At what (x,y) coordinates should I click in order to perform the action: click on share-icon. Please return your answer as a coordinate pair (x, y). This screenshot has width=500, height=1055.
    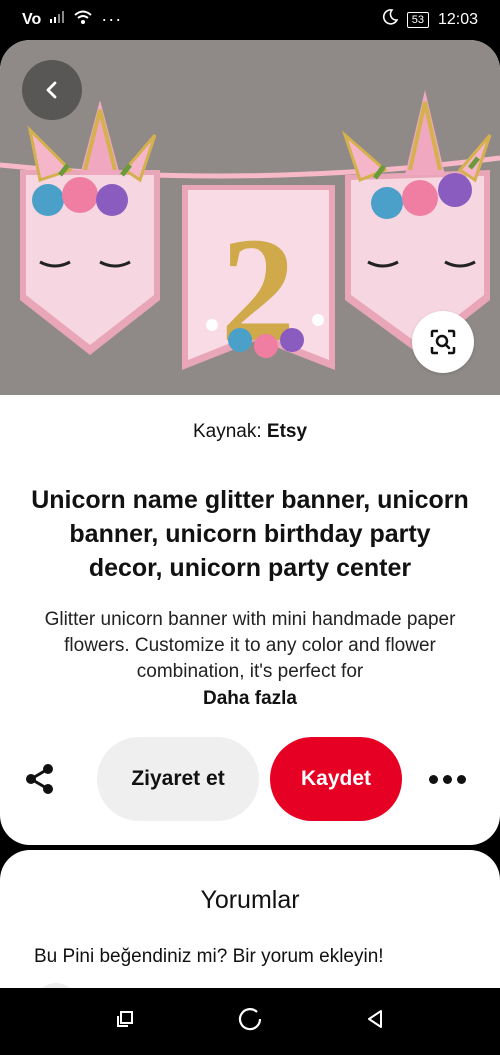
    Looking at the image, I should click on (40, 779).